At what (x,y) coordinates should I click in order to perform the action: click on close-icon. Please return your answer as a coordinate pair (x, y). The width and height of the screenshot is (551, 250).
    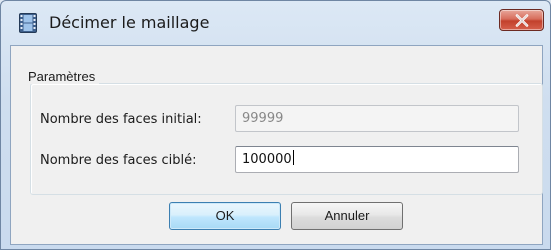
    Looking at the image, I should click on (522, 20).